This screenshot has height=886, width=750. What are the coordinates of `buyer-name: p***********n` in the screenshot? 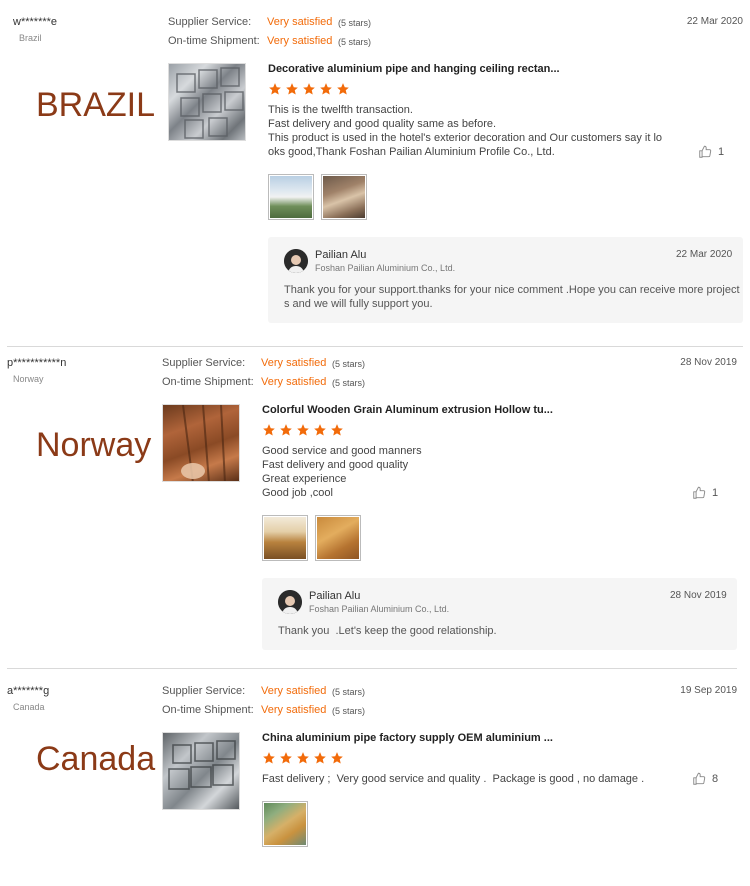 It's located at (37, 363).